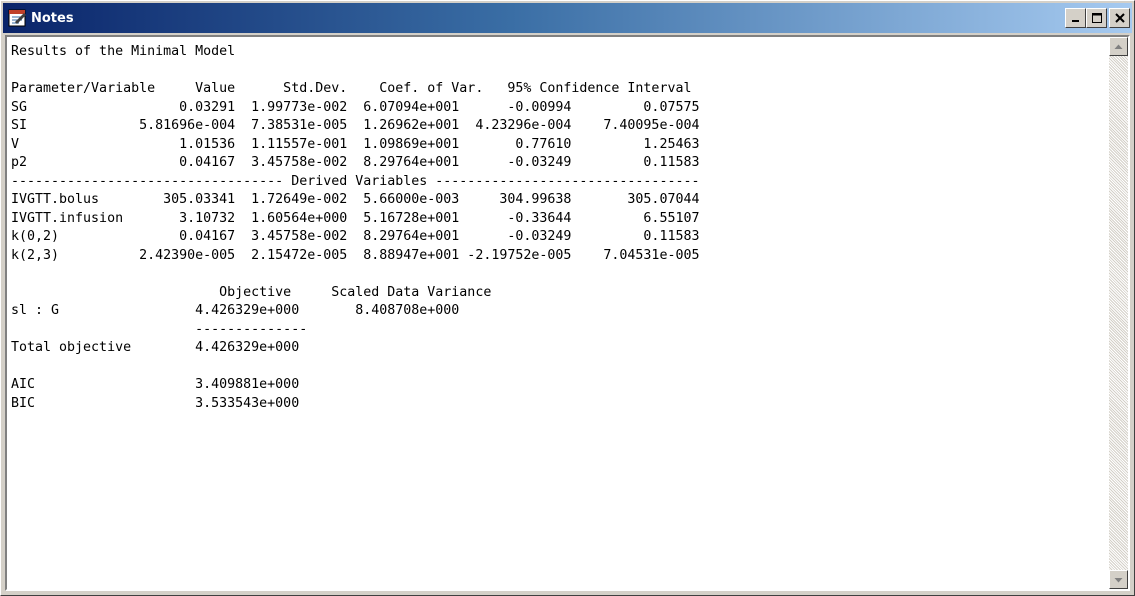 This screenshot has height=596, width=1135. I want to click on notes-icon, so click(17, 18).